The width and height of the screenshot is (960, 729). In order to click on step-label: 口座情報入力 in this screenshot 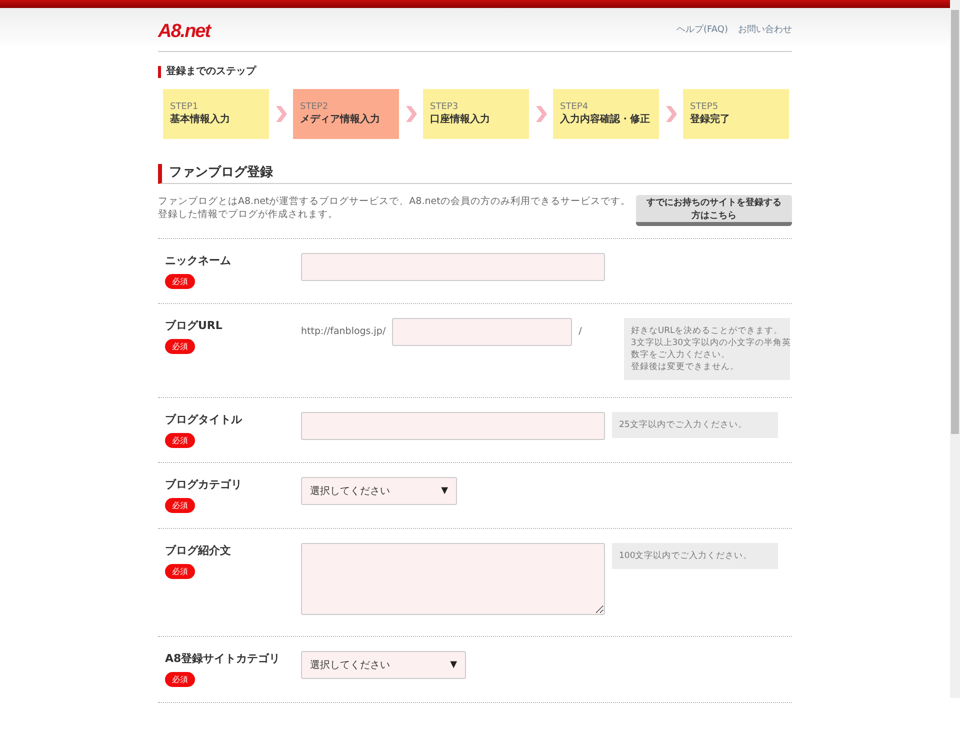, I will do `click(460, 120)`.